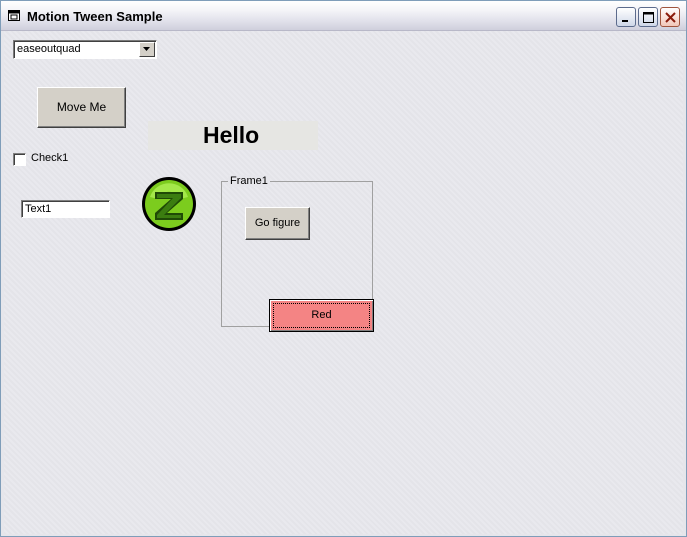 Image resolution: width=687 pixels, height=537 pixels. What do you see at coordinates (85, 49) in the screenshot?
I see `easing-combo: easeoutquad` at bounding box center [85, 49].